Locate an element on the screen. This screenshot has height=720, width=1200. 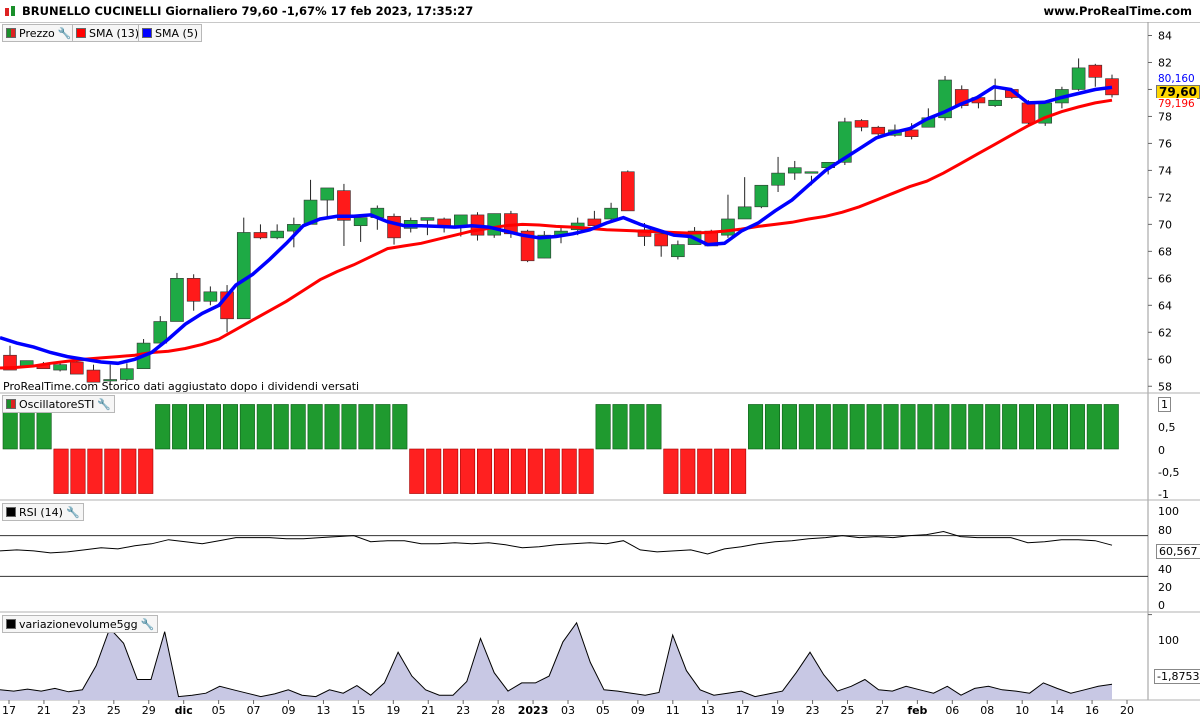
date-tick-label: 09 is located at coordinates (289, 710).